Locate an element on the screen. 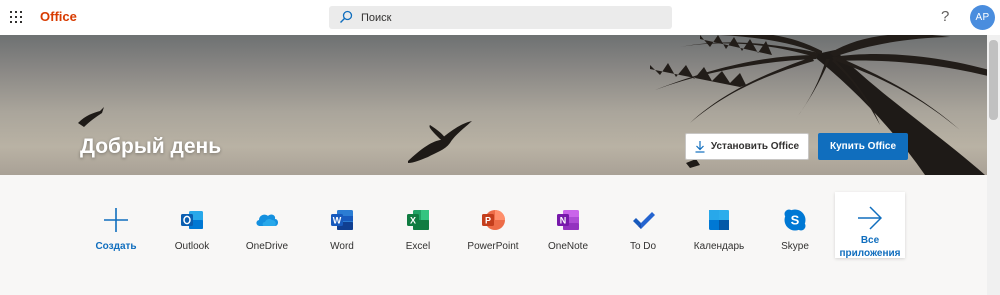 Image resolution: width=1000 pixels, height=295 pixels. arrow-right-icon is located at coordinates (870, 218).